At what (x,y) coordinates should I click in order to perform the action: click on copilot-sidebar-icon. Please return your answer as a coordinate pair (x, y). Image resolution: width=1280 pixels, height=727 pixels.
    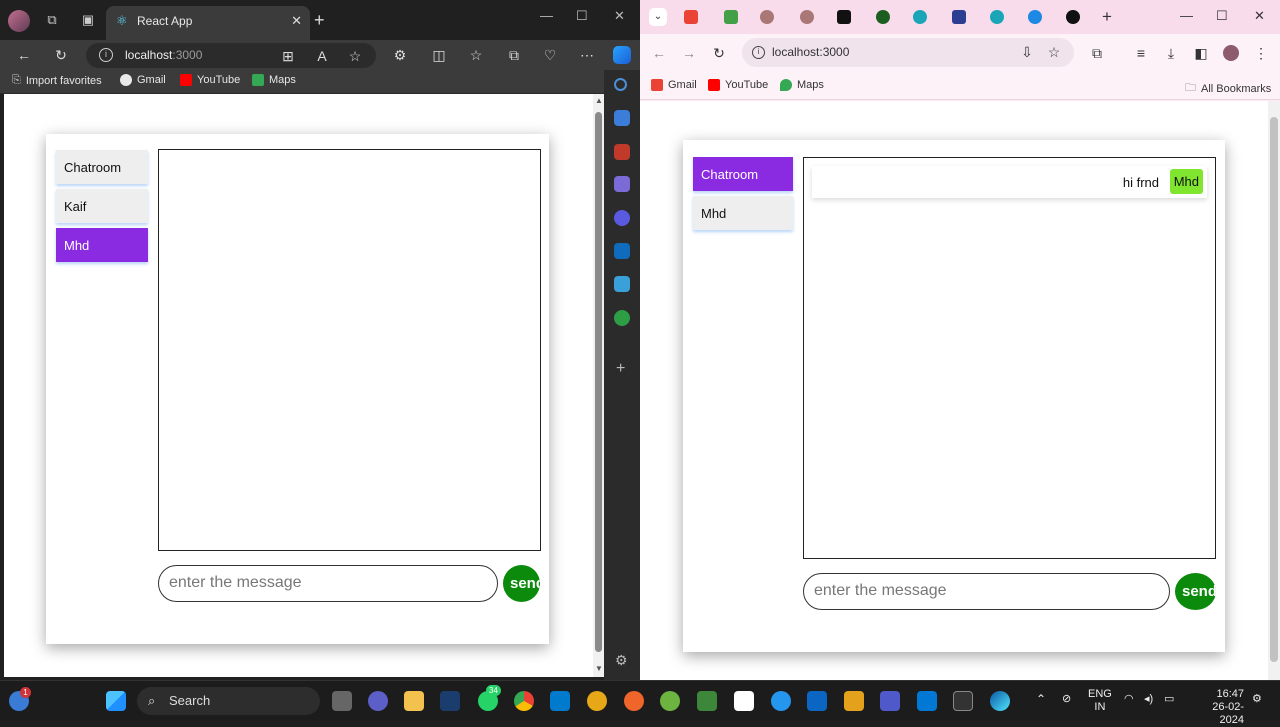
    Looking at the image, I should click on (622, 218).